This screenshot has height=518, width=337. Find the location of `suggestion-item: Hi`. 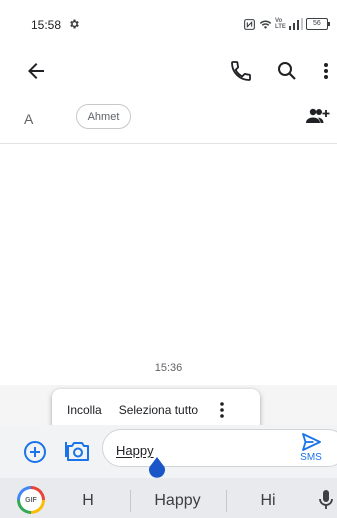

suggestion-item: Hi is located at coordinates (268, 501).